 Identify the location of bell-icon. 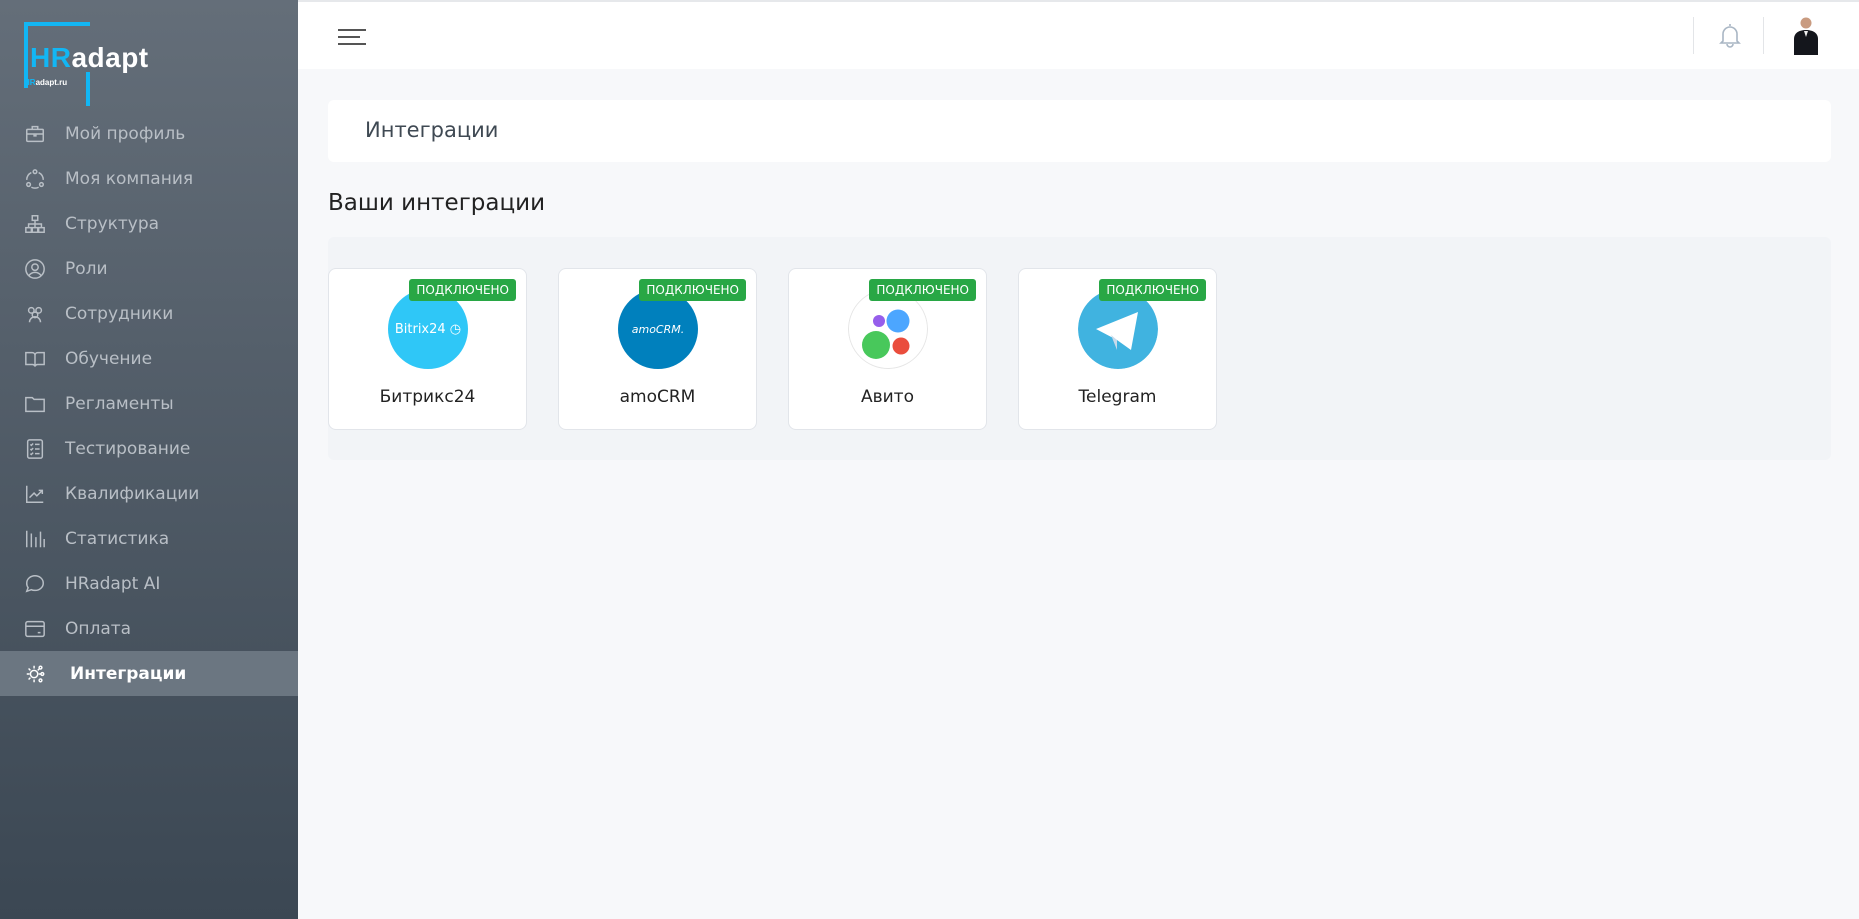
(1730, 35).